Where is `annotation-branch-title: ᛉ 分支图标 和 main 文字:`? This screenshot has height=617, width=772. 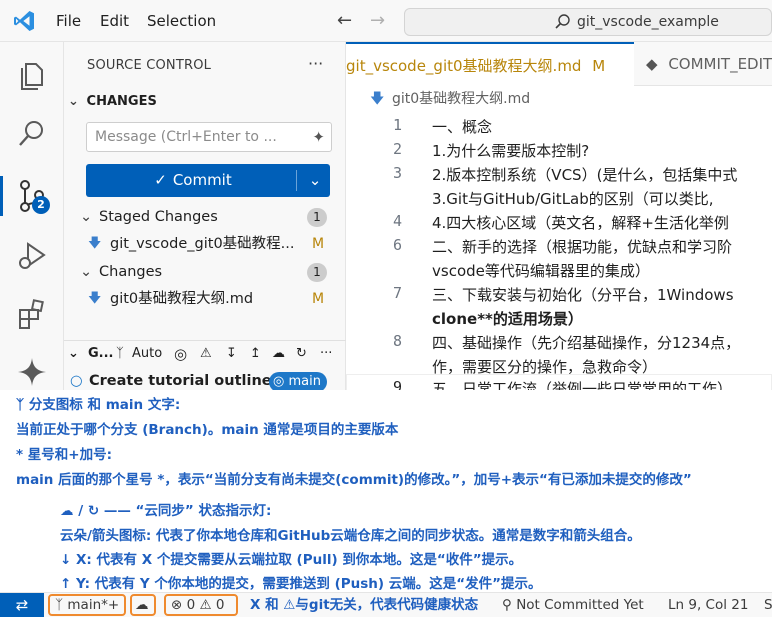 annotation-branch-title: ᛉ 分支图标 和 main 文字: is located at coordinates (98, 403).